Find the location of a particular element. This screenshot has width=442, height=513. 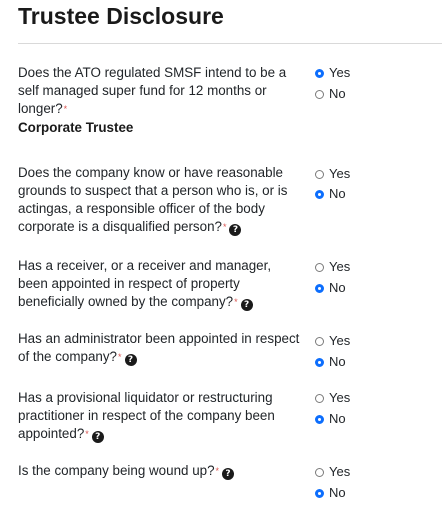

q5-no-radio is located at coordinates (319, 419).